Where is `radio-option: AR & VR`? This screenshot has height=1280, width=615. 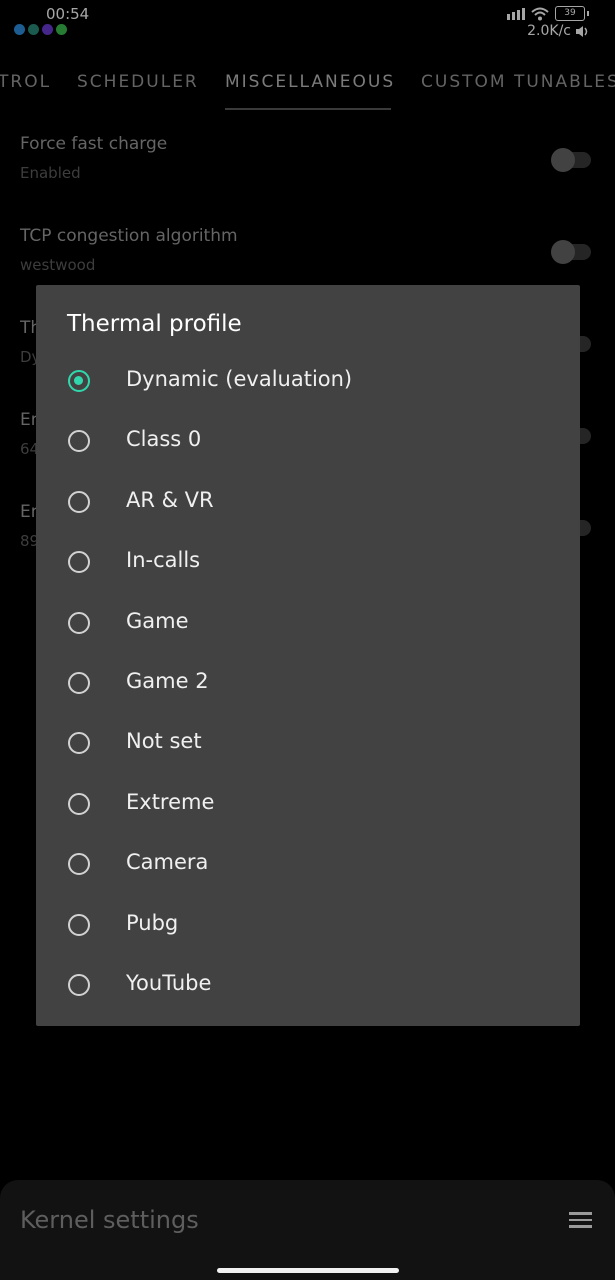 radio-option: AR & VR is located at coordinates (308, 503).